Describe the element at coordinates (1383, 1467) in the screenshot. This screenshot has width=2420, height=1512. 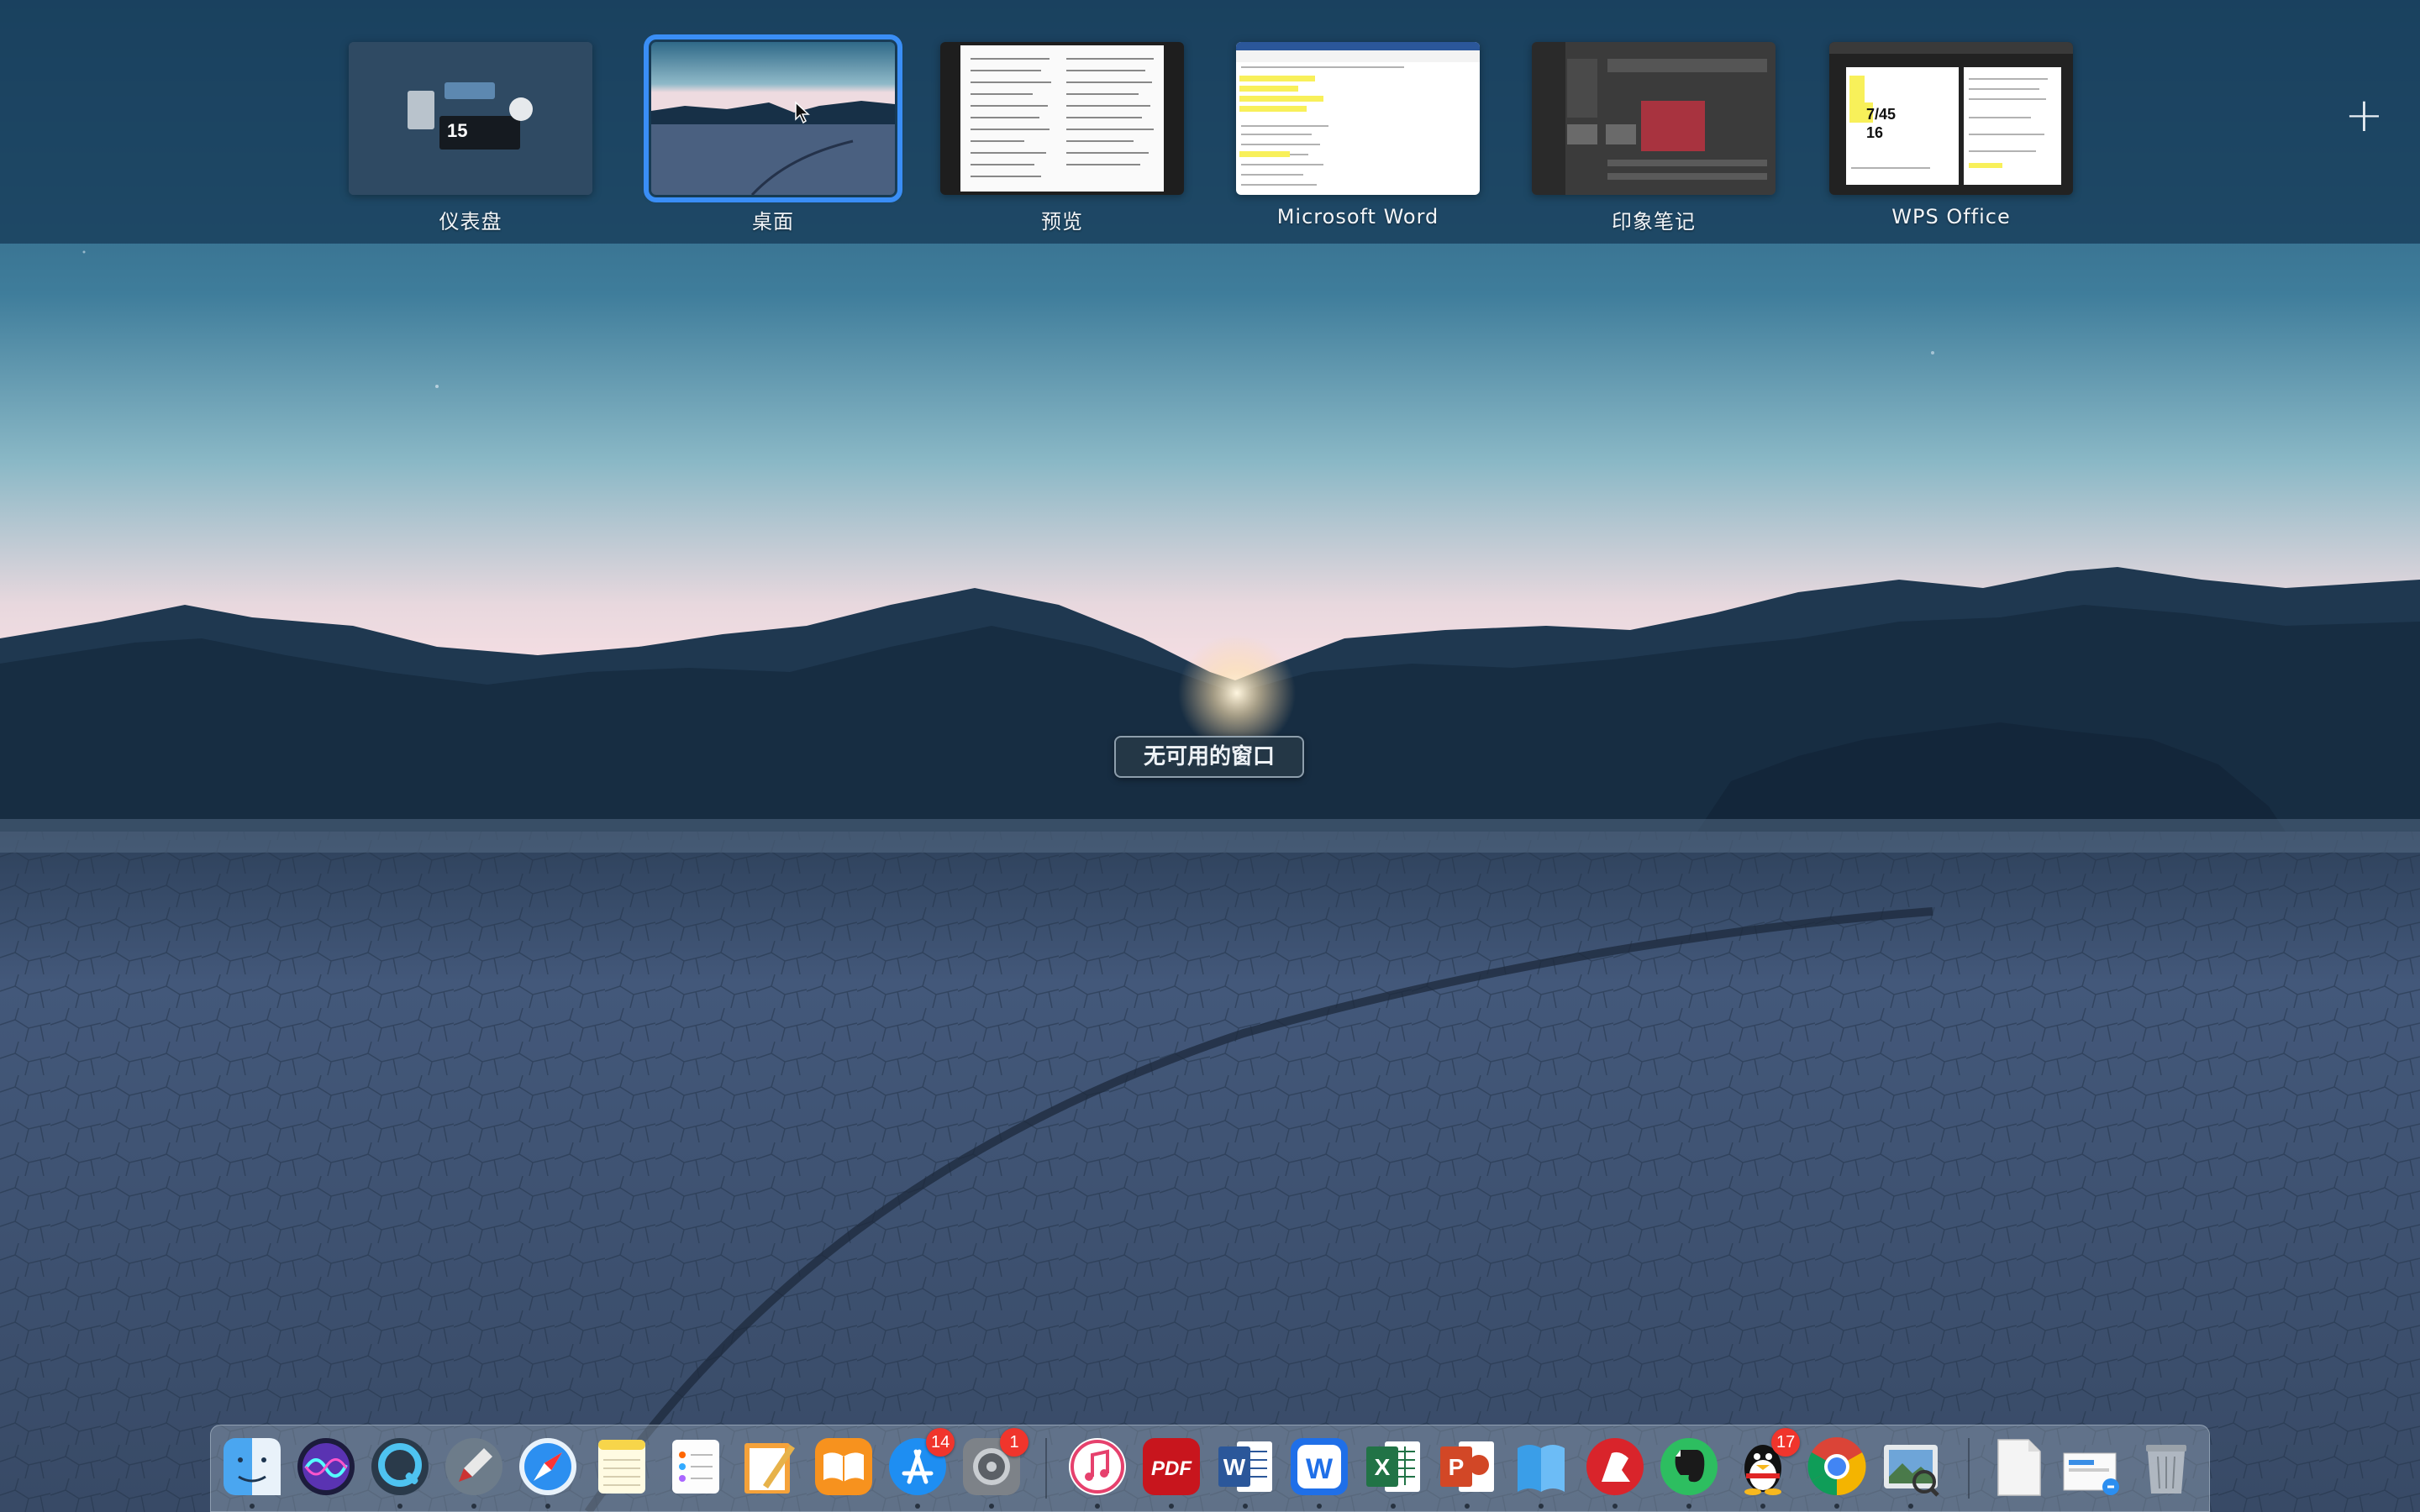
I see `excel-label: X` at that location.